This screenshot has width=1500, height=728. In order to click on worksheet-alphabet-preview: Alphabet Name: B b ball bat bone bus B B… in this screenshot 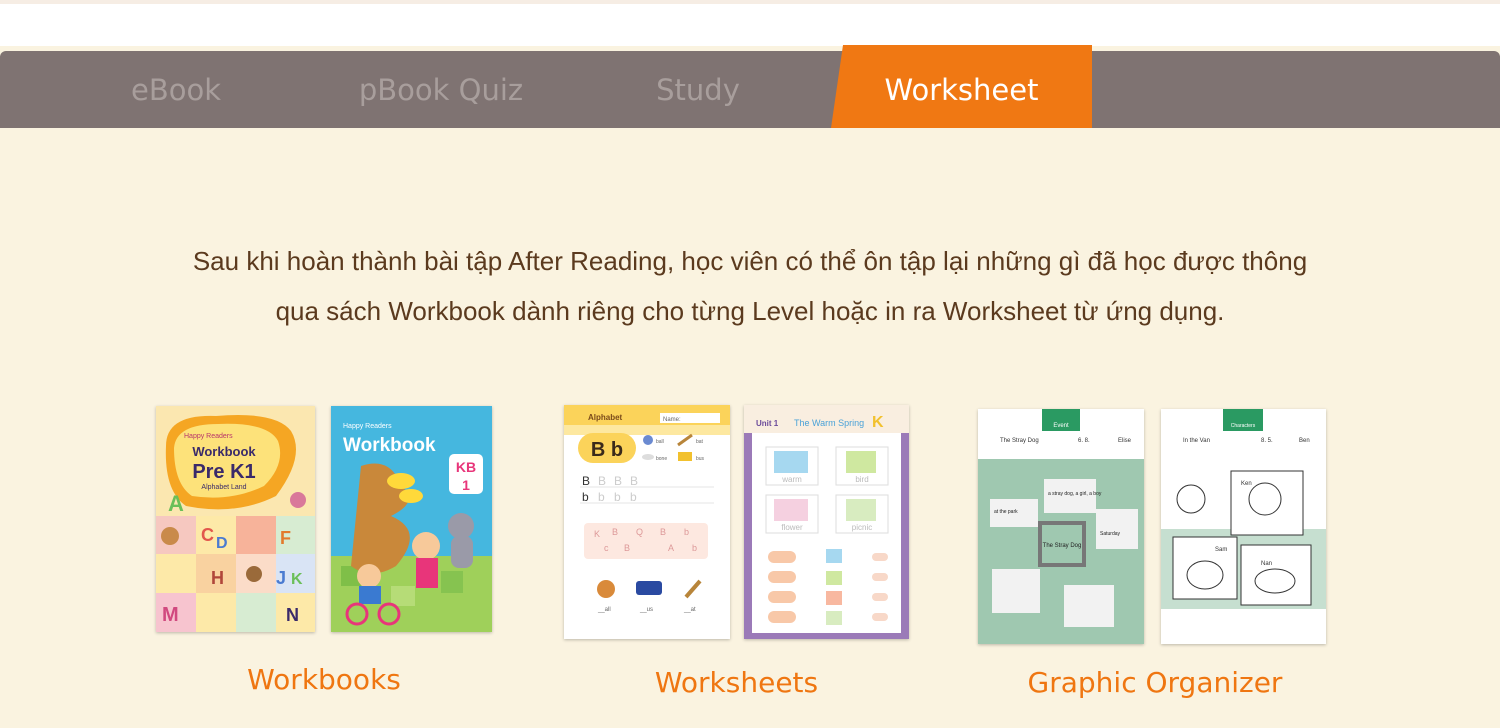, I will do `click(647, 522)`.